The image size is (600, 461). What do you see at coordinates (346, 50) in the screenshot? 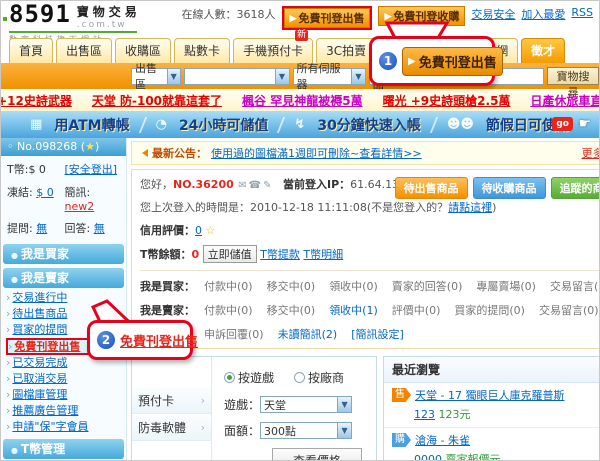
I see `tab-3c-auction: 3C拍賣` at bounding box center [346, 50].